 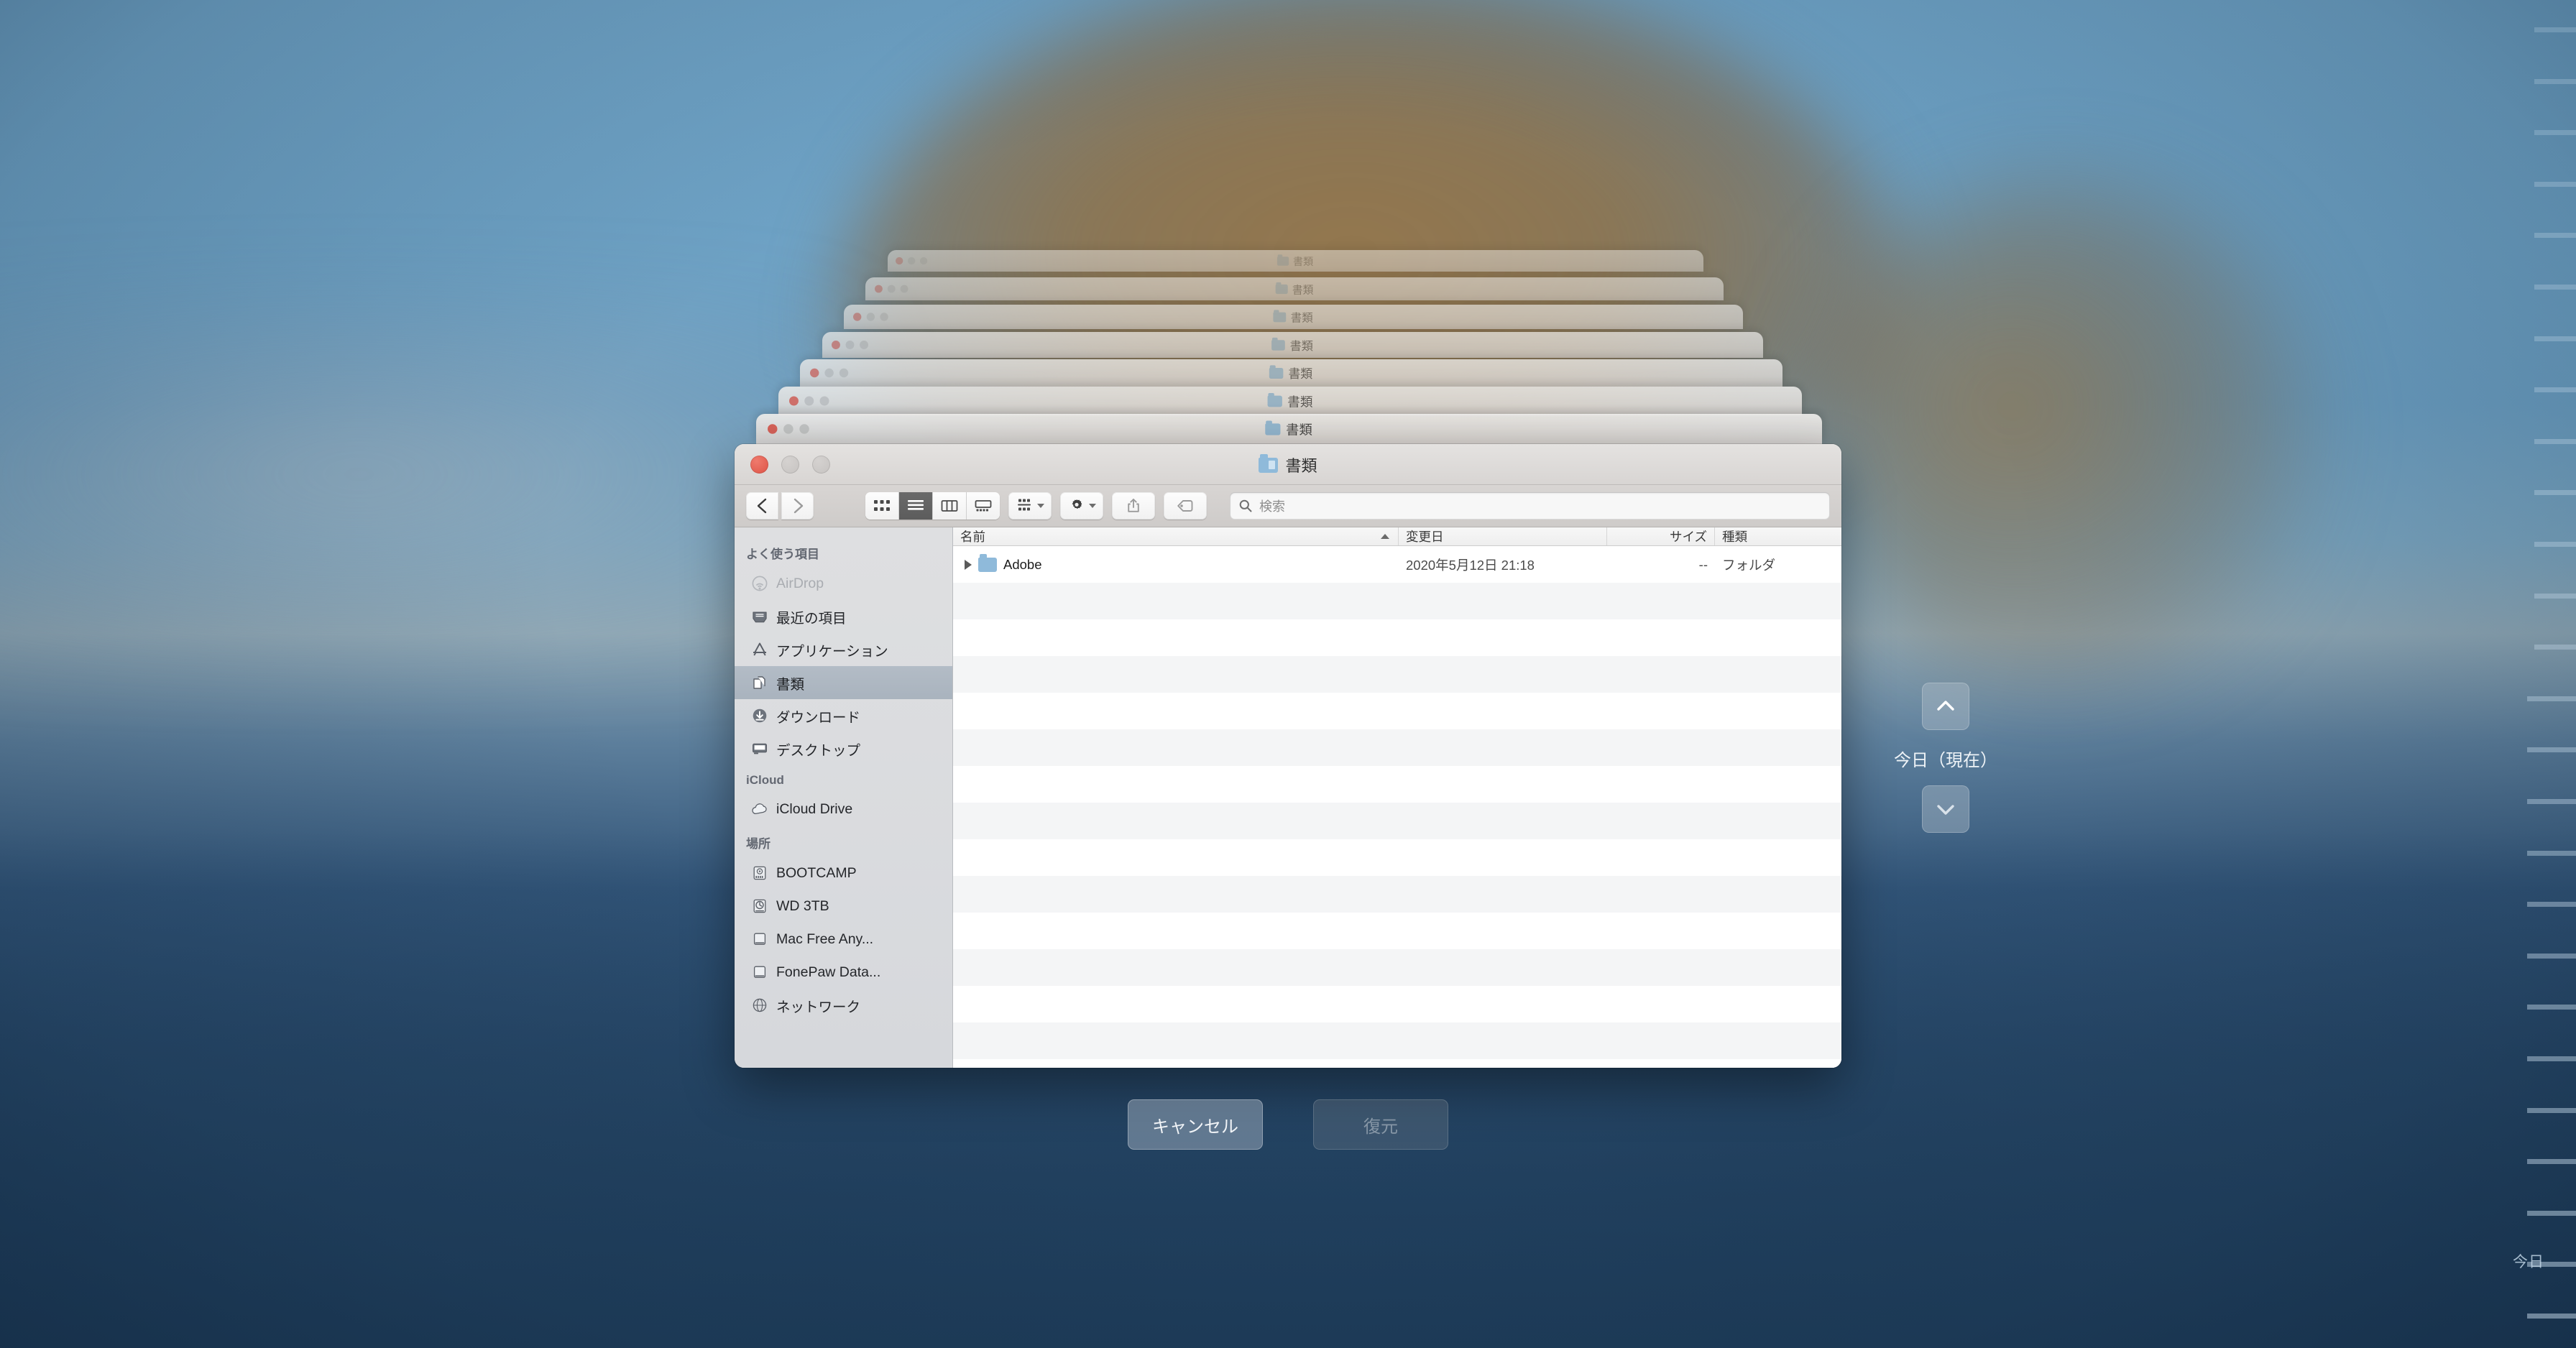 I want to click on arrange-button, so click(x=1030, y=506).